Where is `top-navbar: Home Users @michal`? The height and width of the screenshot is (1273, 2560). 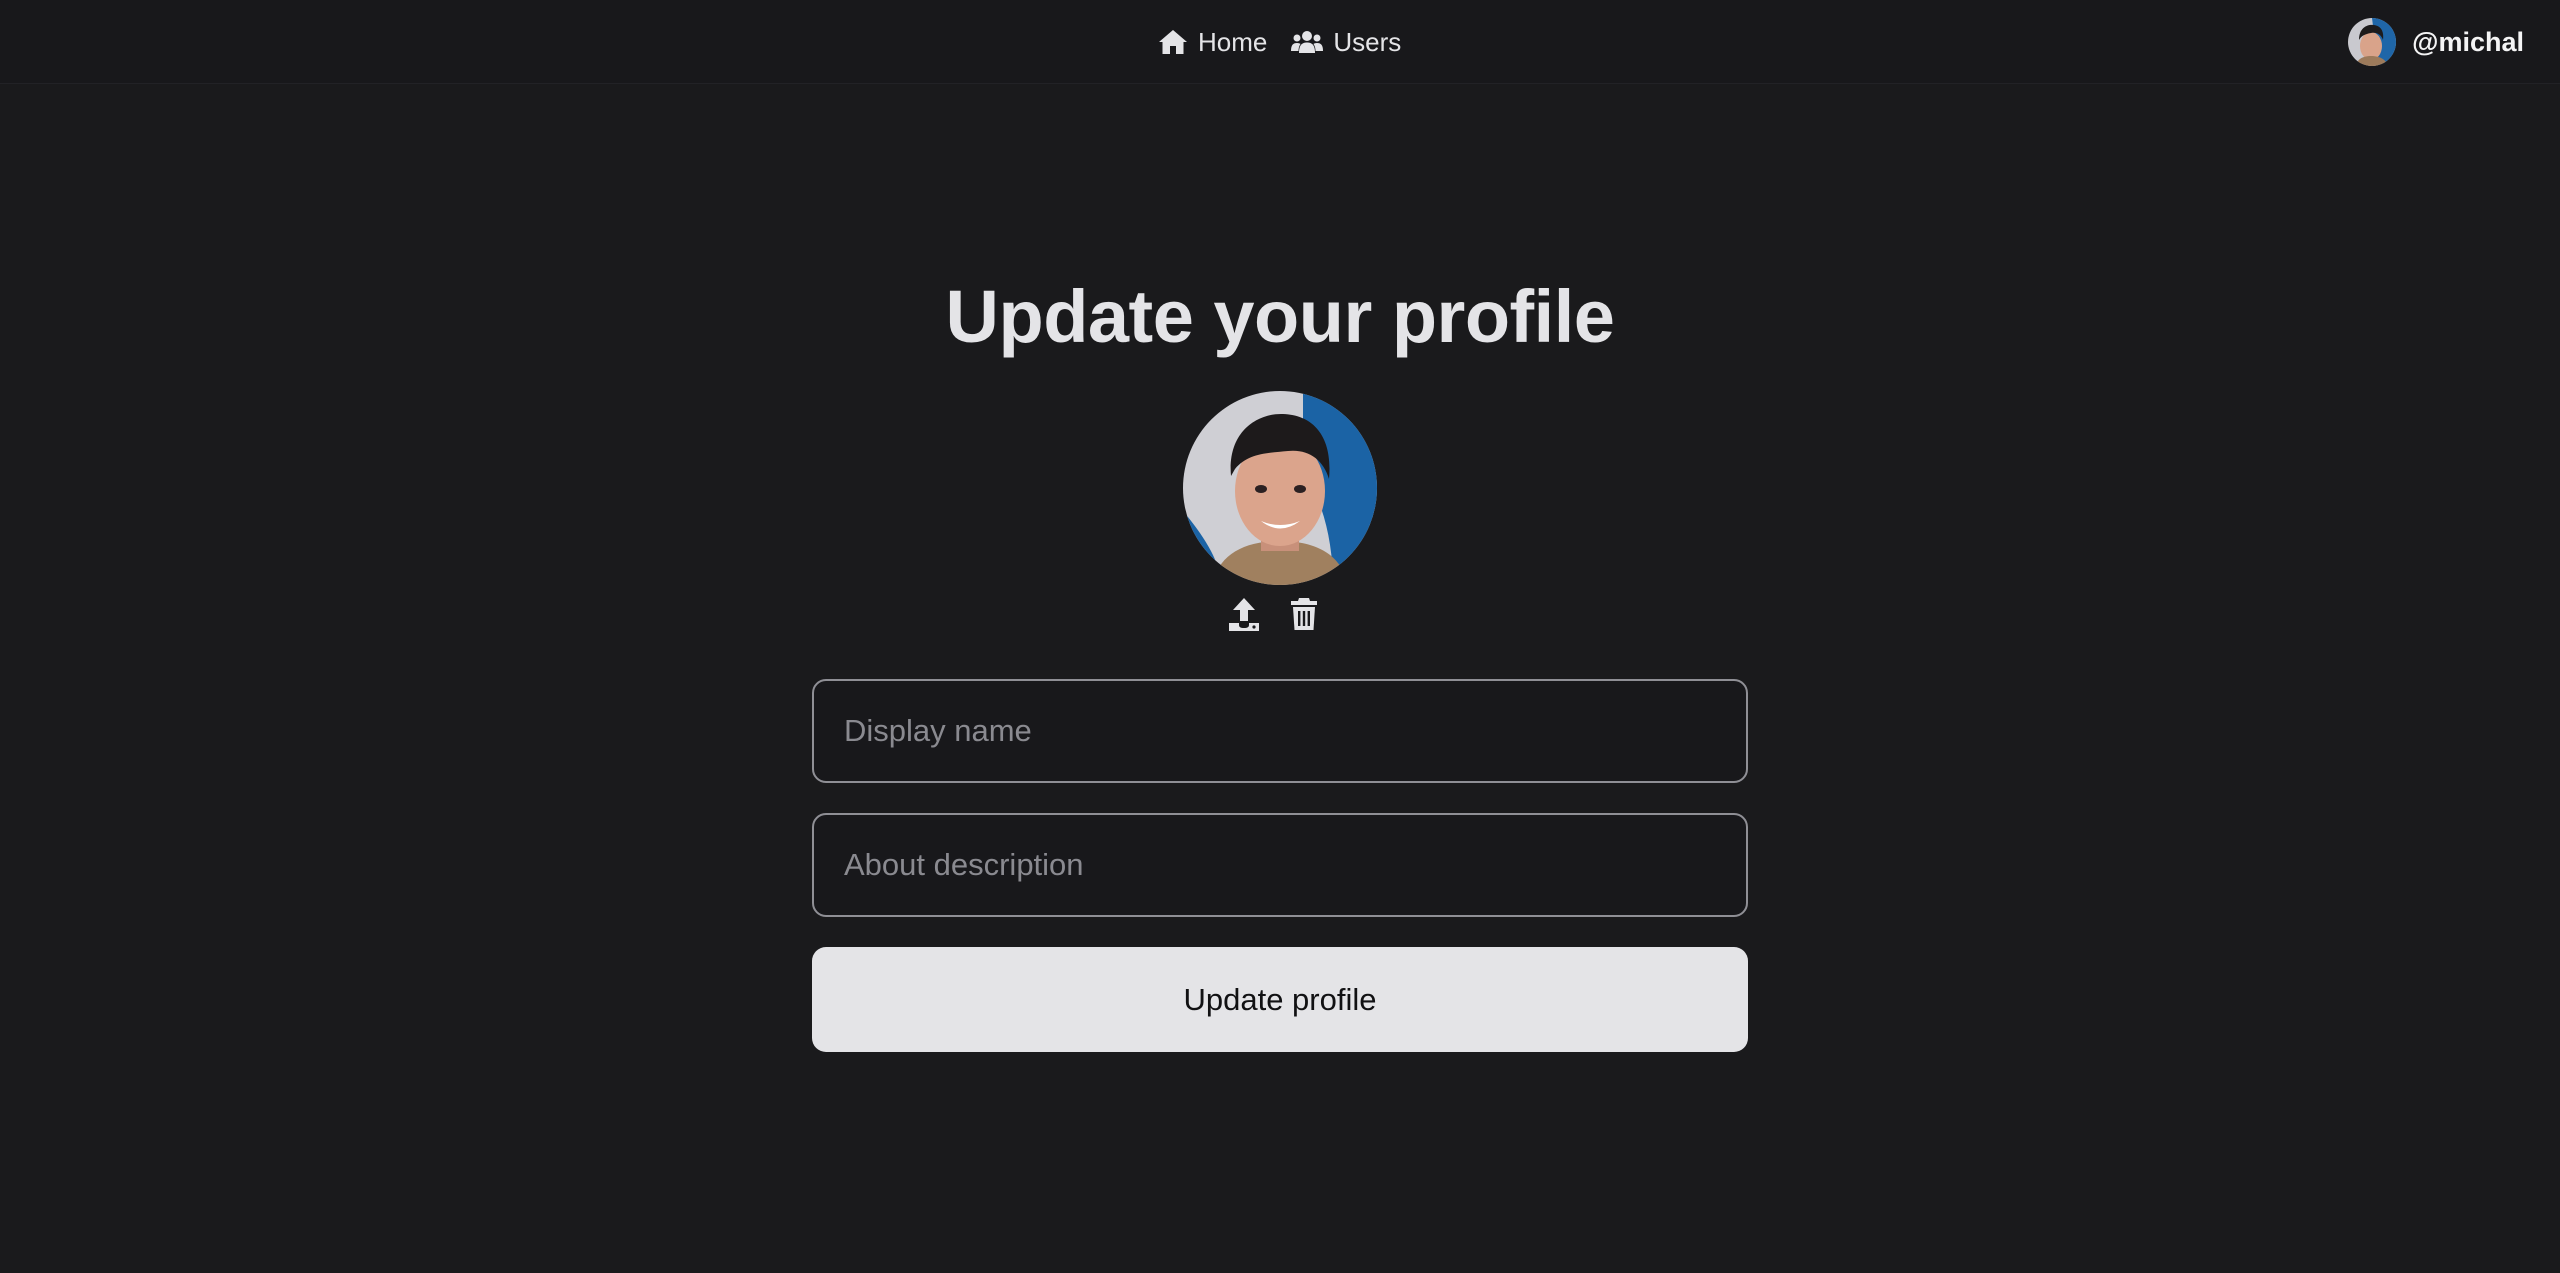
top-navbar: Home Users @michal is located at coordinates (1280, 42).